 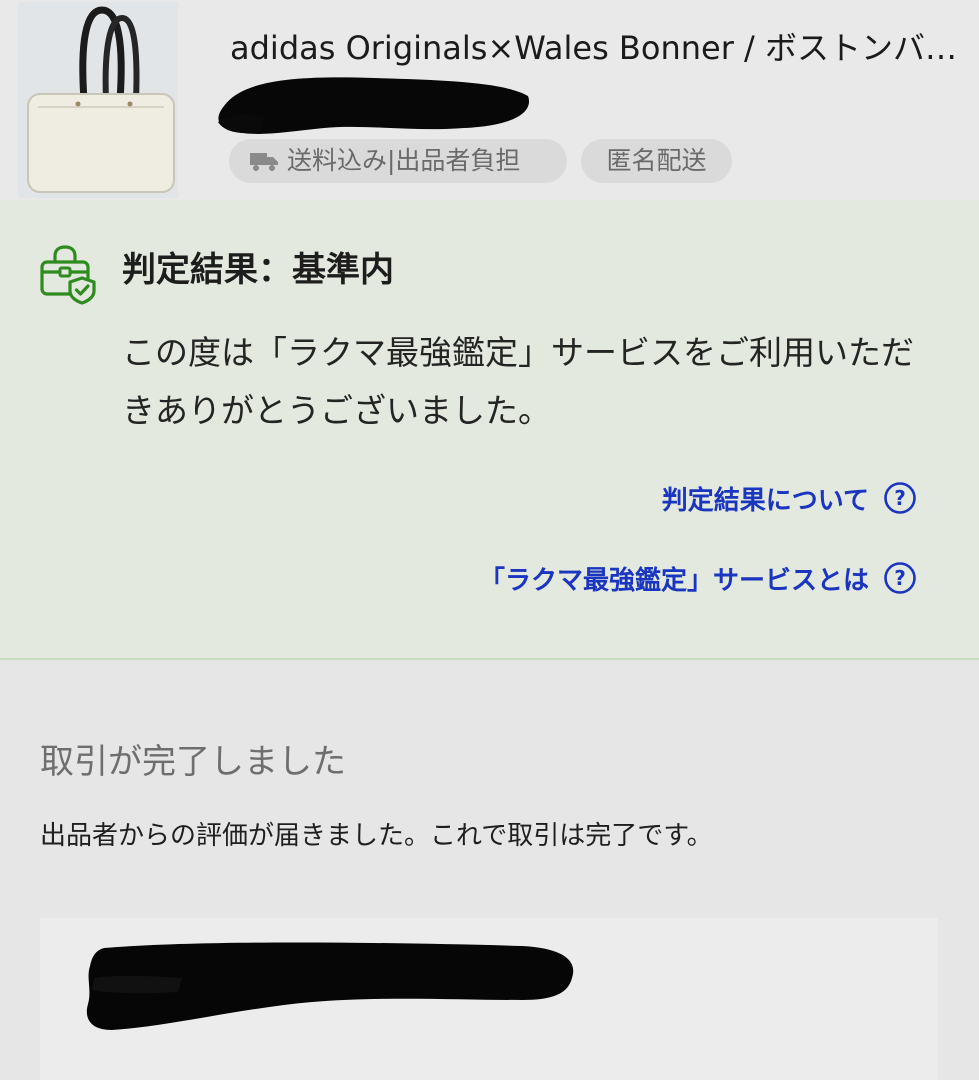 I want to click on transaction-complete-message: 出品者からの評価が届きました。これで取引は完了です。, so click(x=376, y=836).